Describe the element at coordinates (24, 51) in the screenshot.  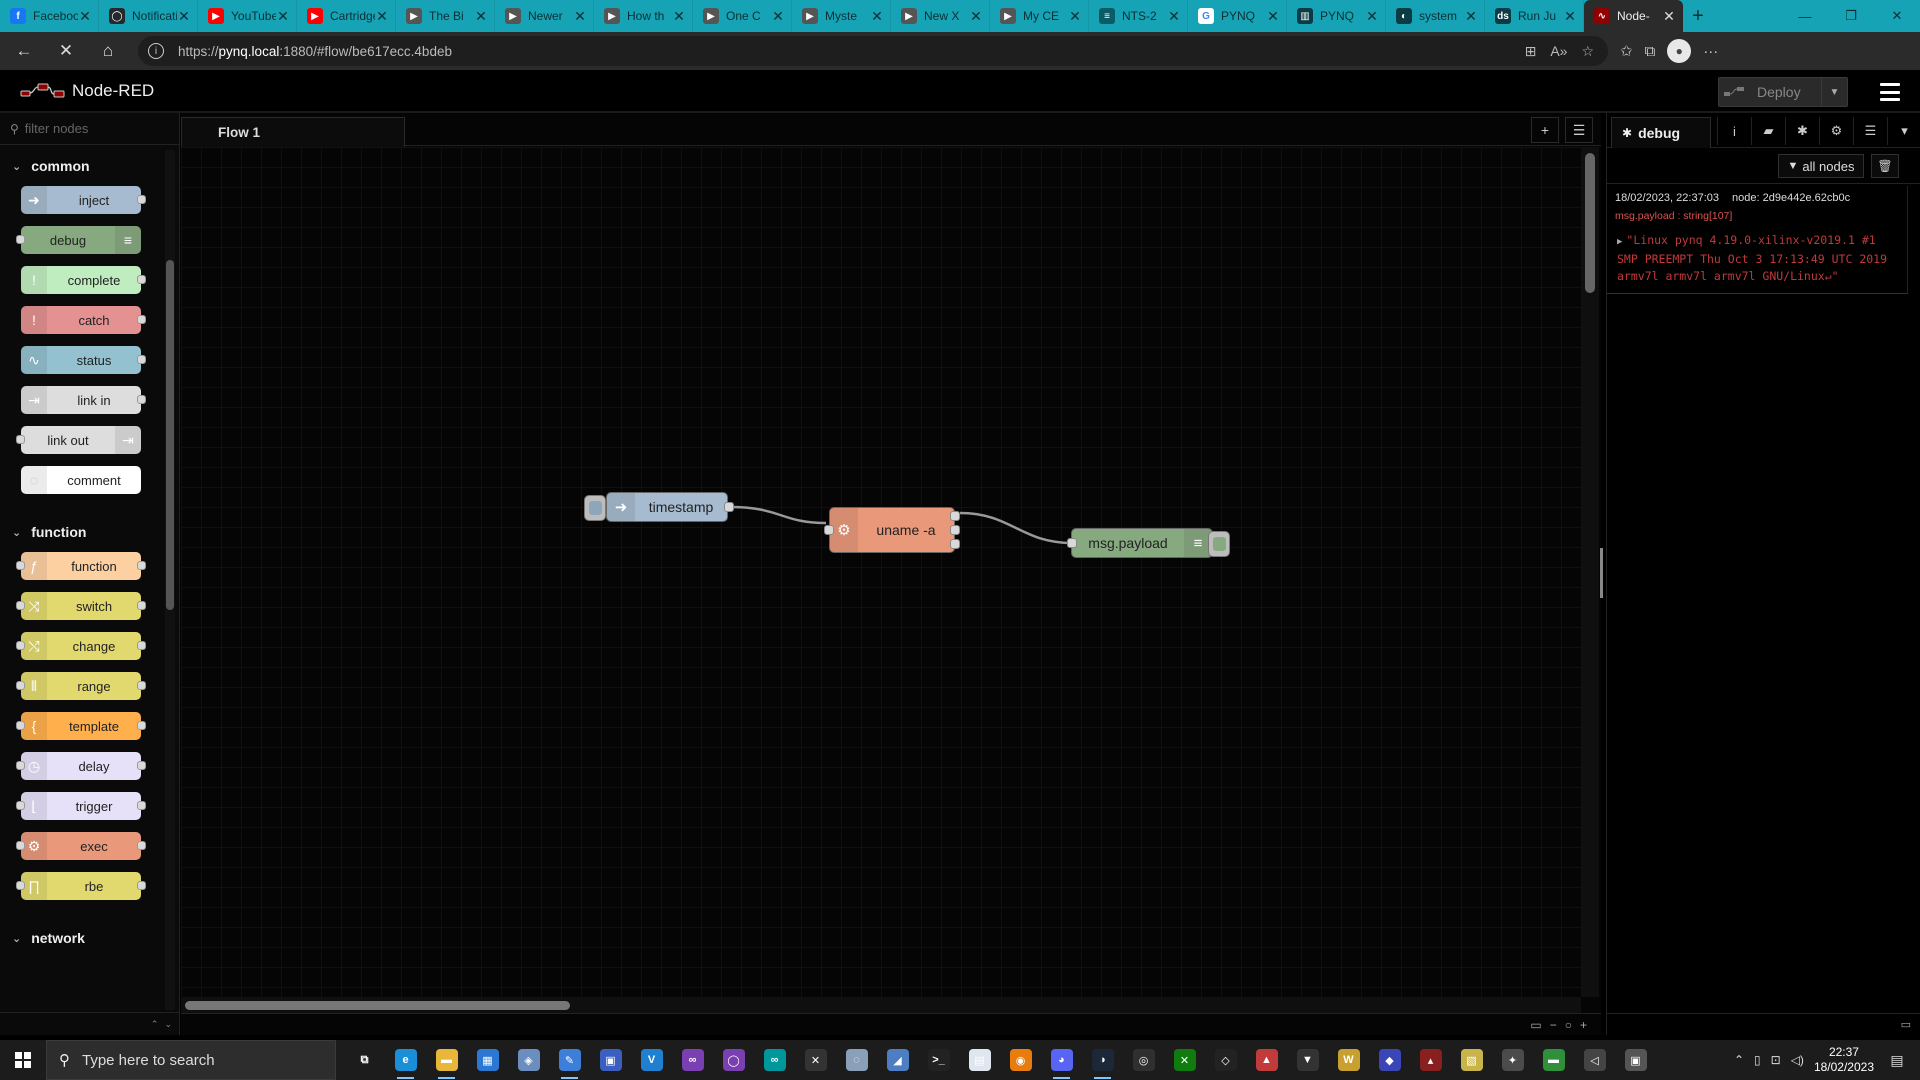
I see `back-button: ←` at that location.